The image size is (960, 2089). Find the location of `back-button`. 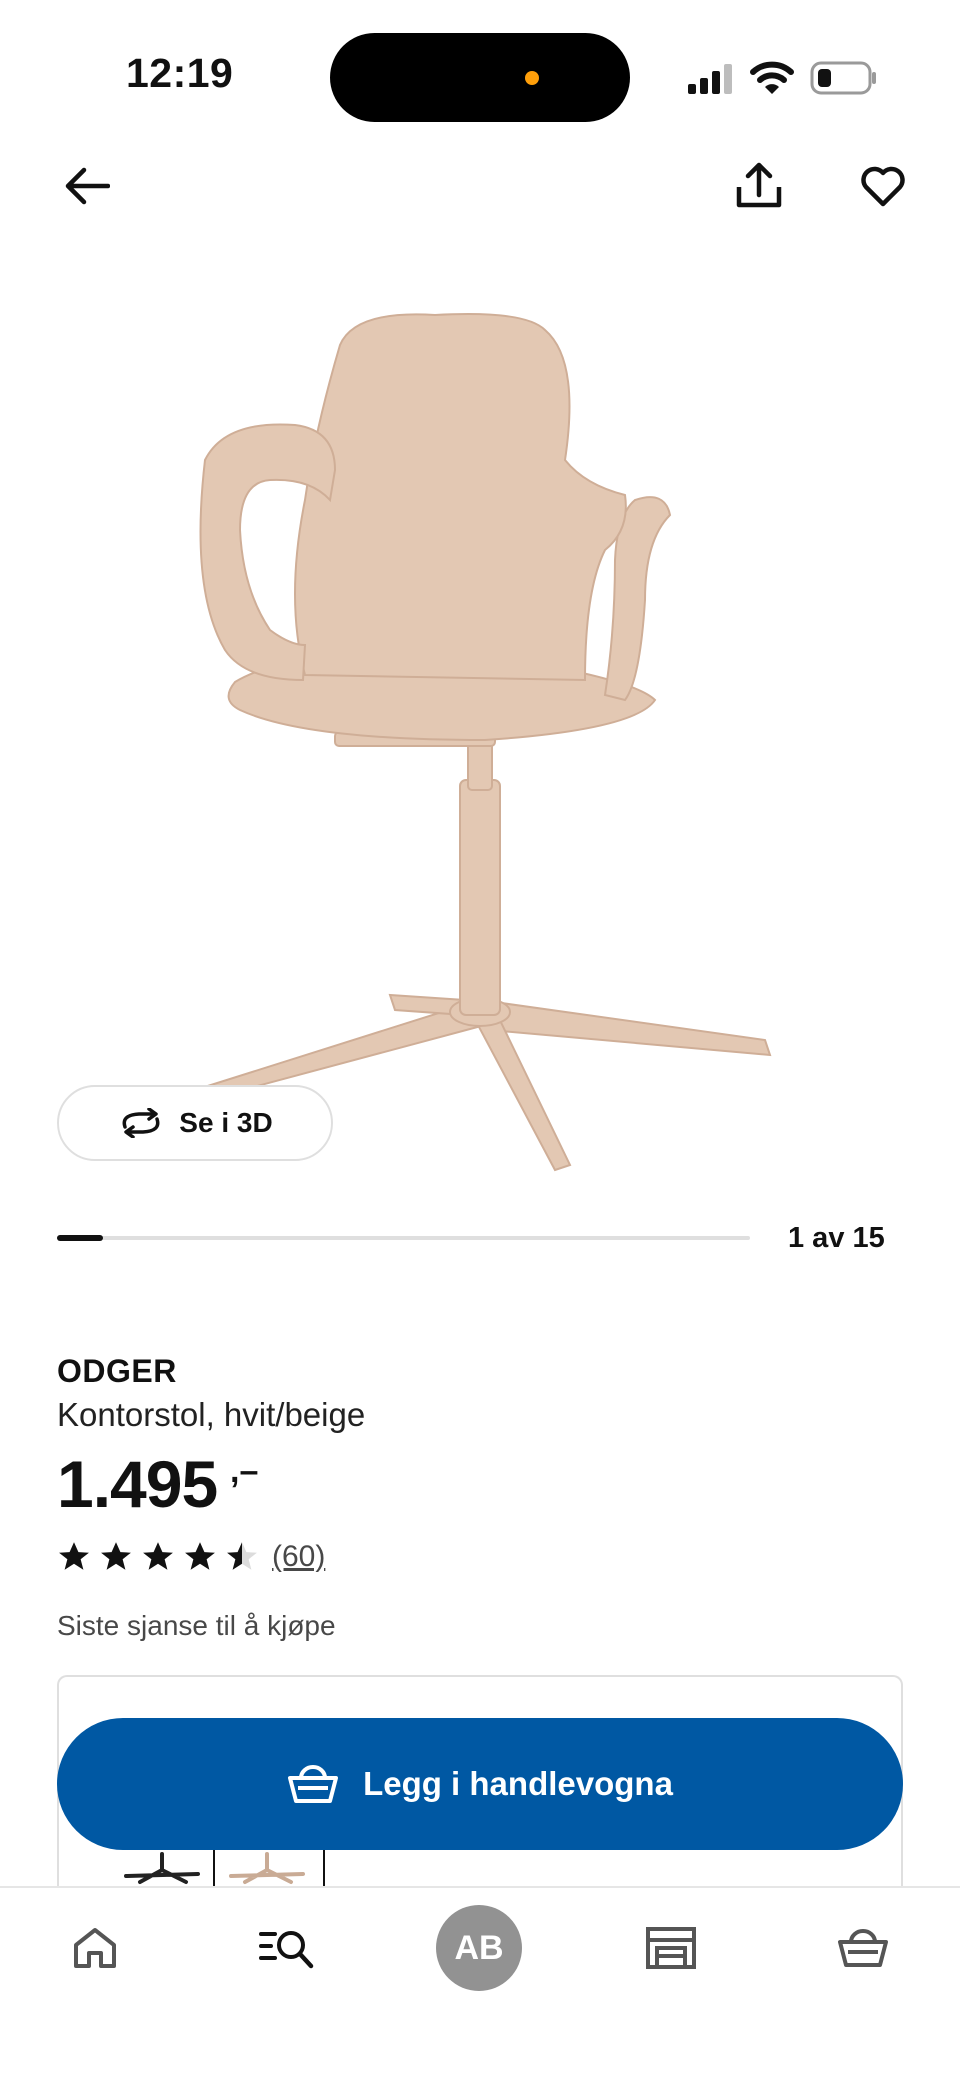

back-button is located at coordinates (87, 186).